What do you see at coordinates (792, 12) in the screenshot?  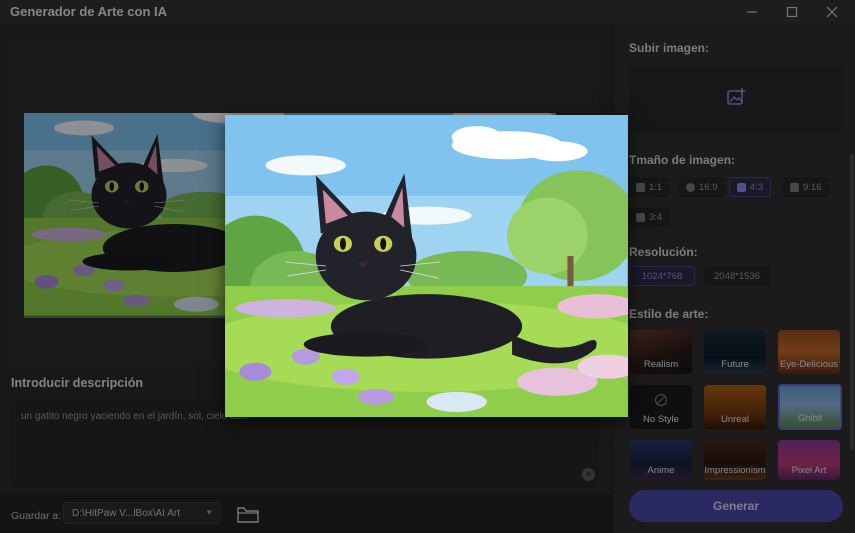 I see `maximize-icon` at bounding box center [792, 12].